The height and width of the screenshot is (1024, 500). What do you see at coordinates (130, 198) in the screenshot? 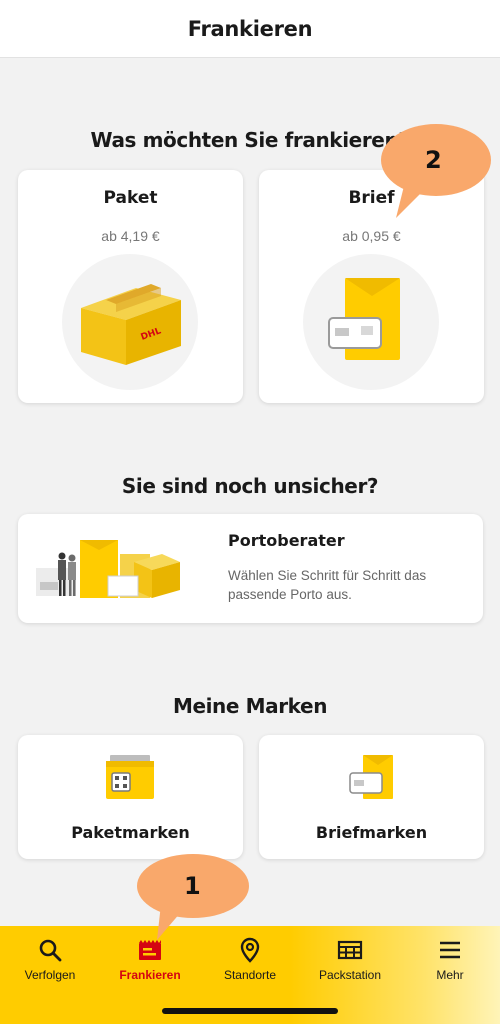
I see `paket-option-title: Paket` at bounding box center [130, 198].